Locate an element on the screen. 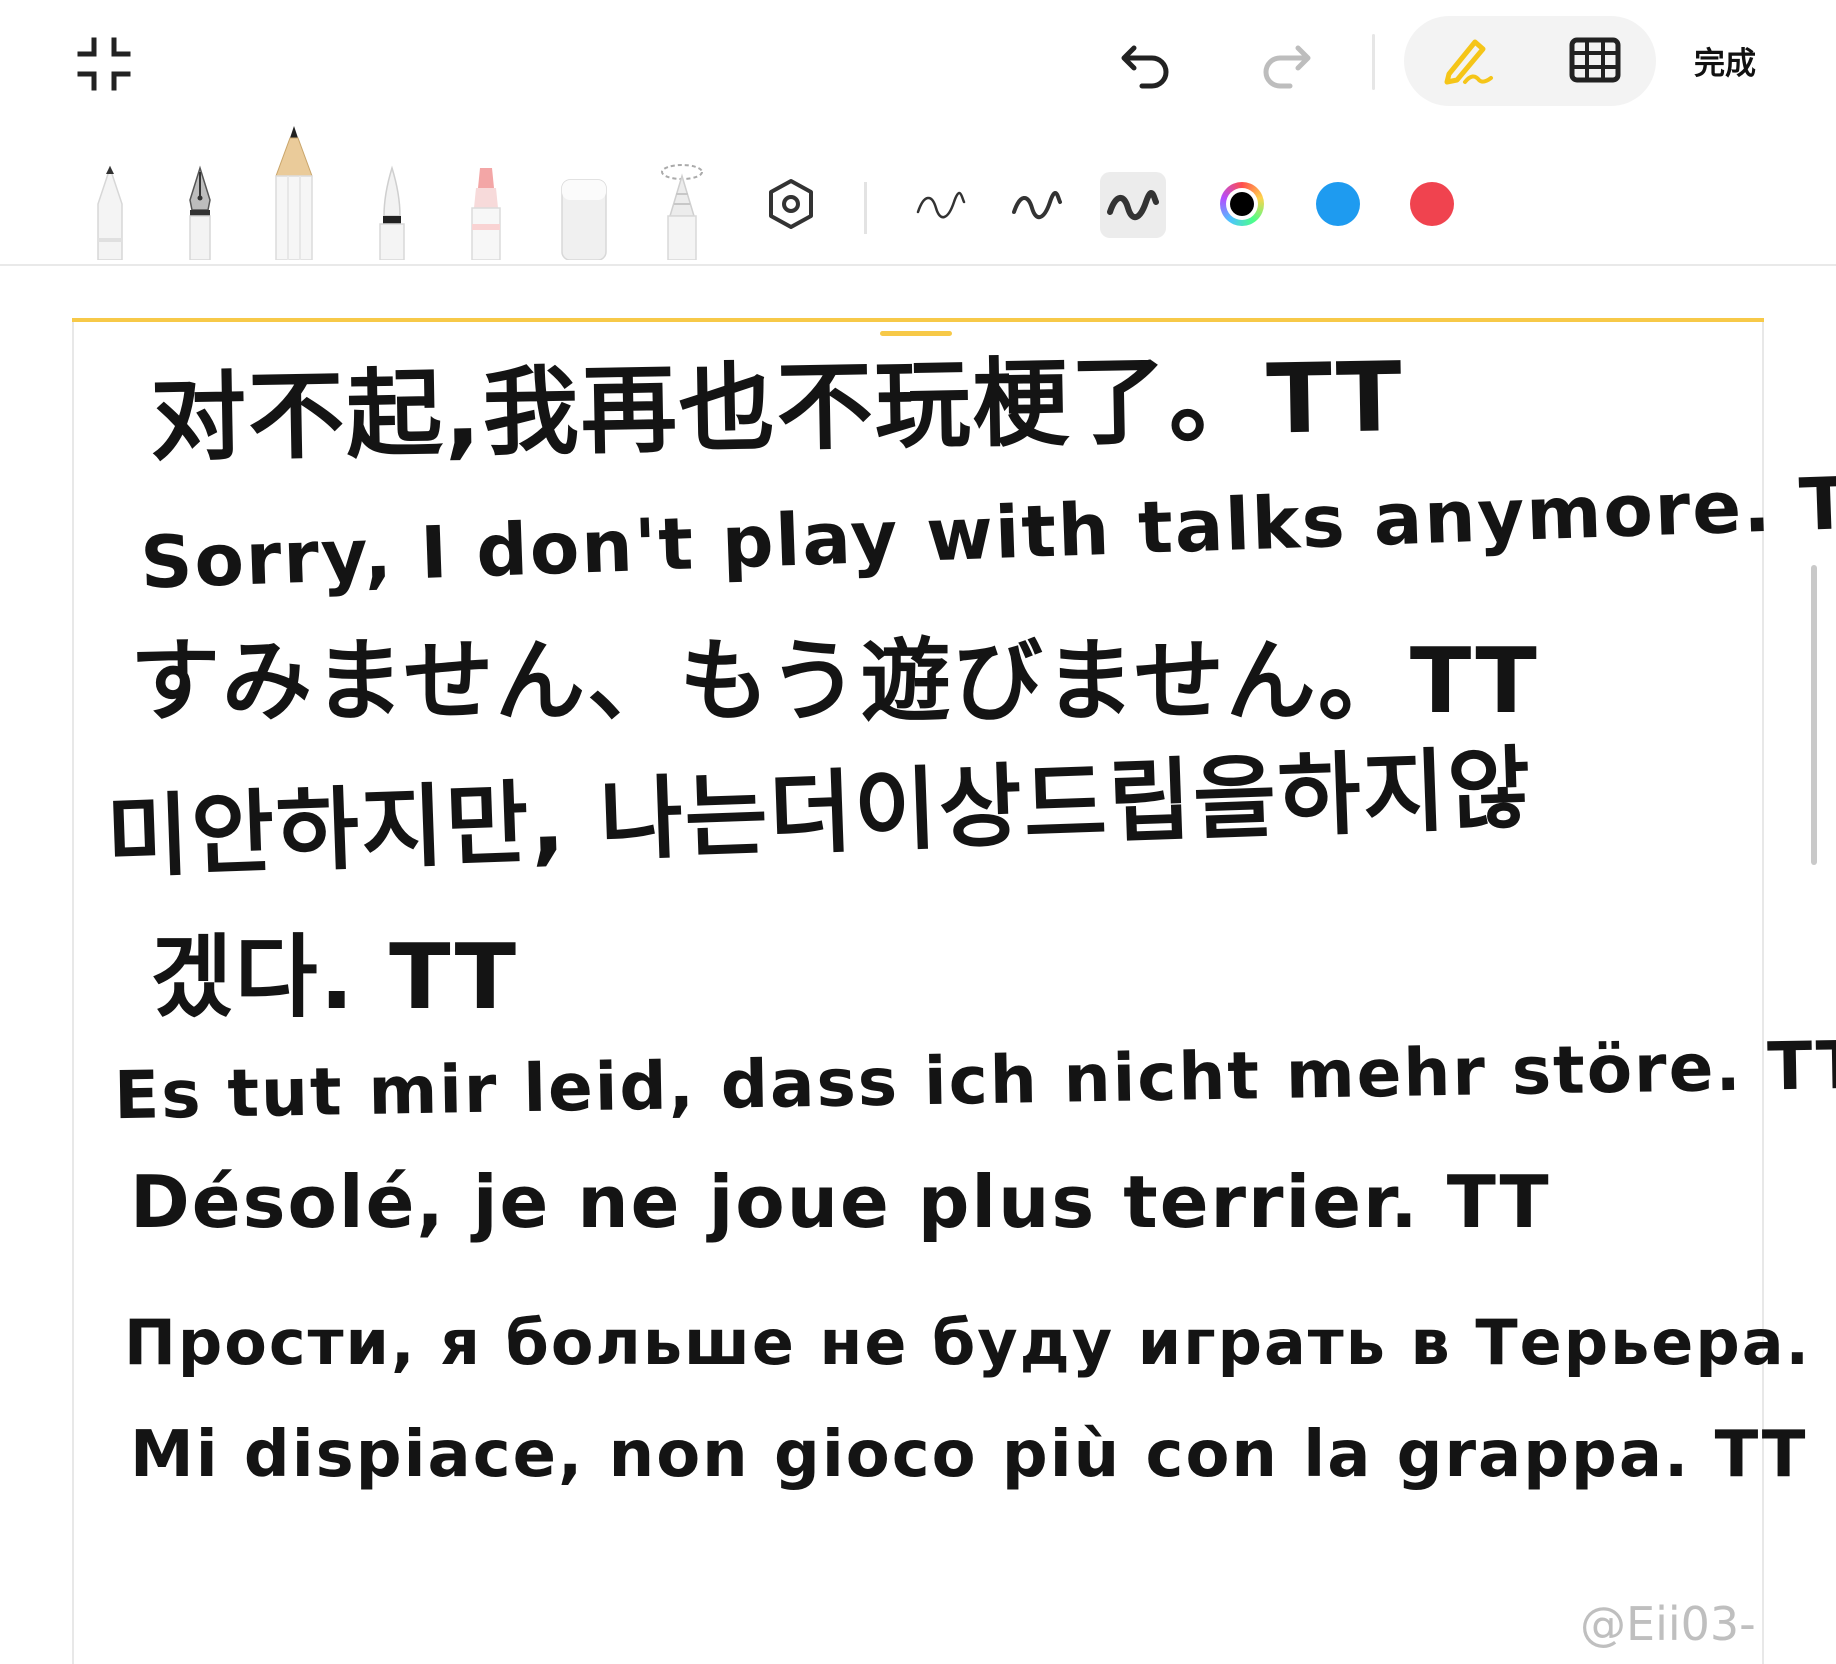 This screenshot has width=1836, height=1664. done-button: 完成 is located at coordinates (1725, 64).